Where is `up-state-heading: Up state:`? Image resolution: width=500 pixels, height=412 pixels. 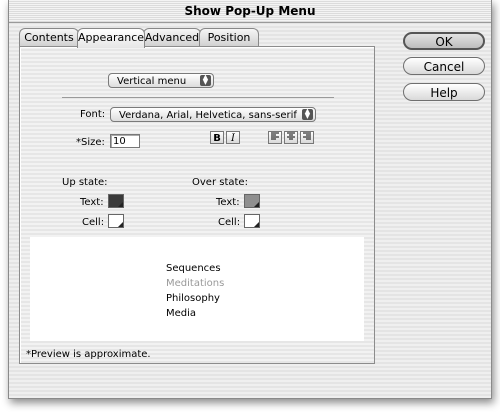 up-state-heading: Up state: is located at coordinates (85, 182).